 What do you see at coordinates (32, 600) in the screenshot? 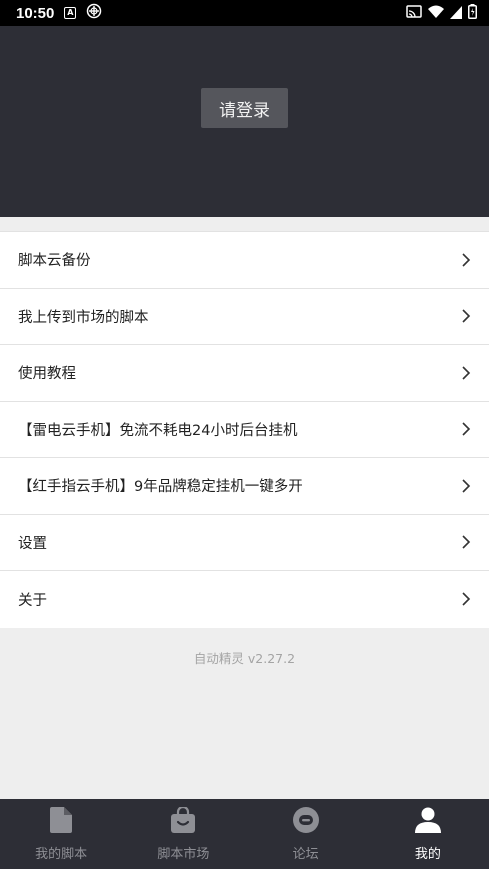
I see `menu-item-label: 关于` at bounding box center [32, 600].